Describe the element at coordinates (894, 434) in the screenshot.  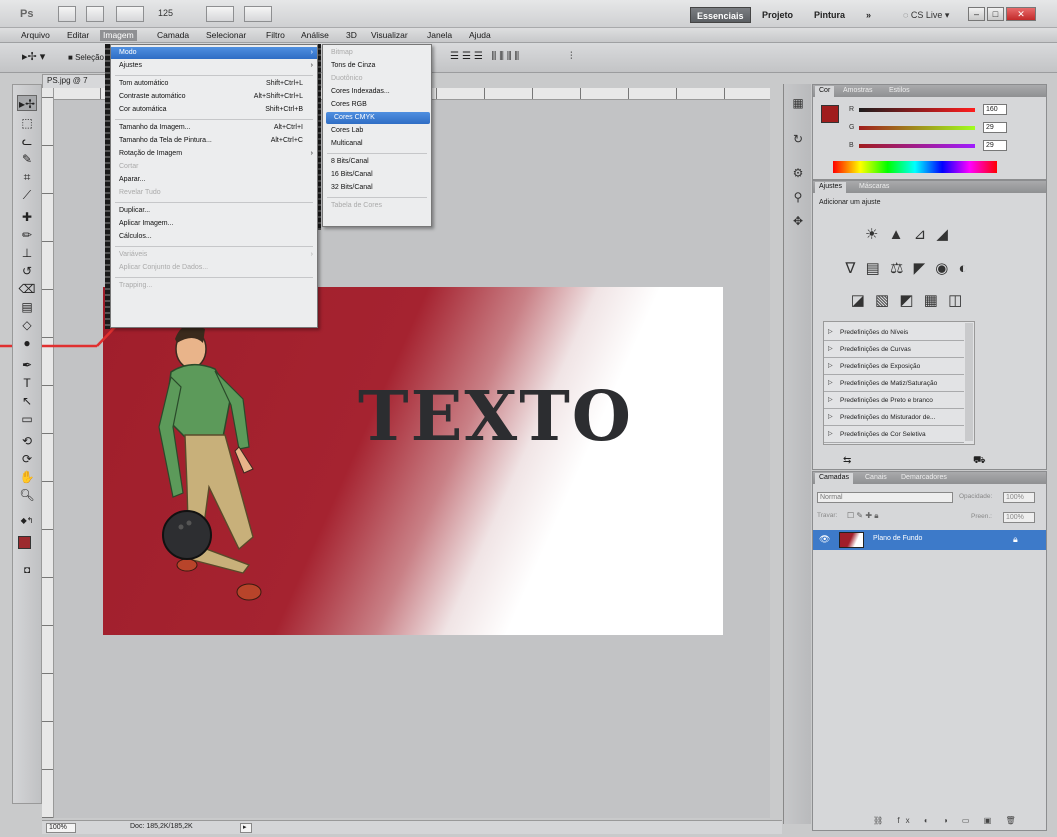
I see `preset-cor-seletiva: Predefinições de Cor Seletiva` at that location.